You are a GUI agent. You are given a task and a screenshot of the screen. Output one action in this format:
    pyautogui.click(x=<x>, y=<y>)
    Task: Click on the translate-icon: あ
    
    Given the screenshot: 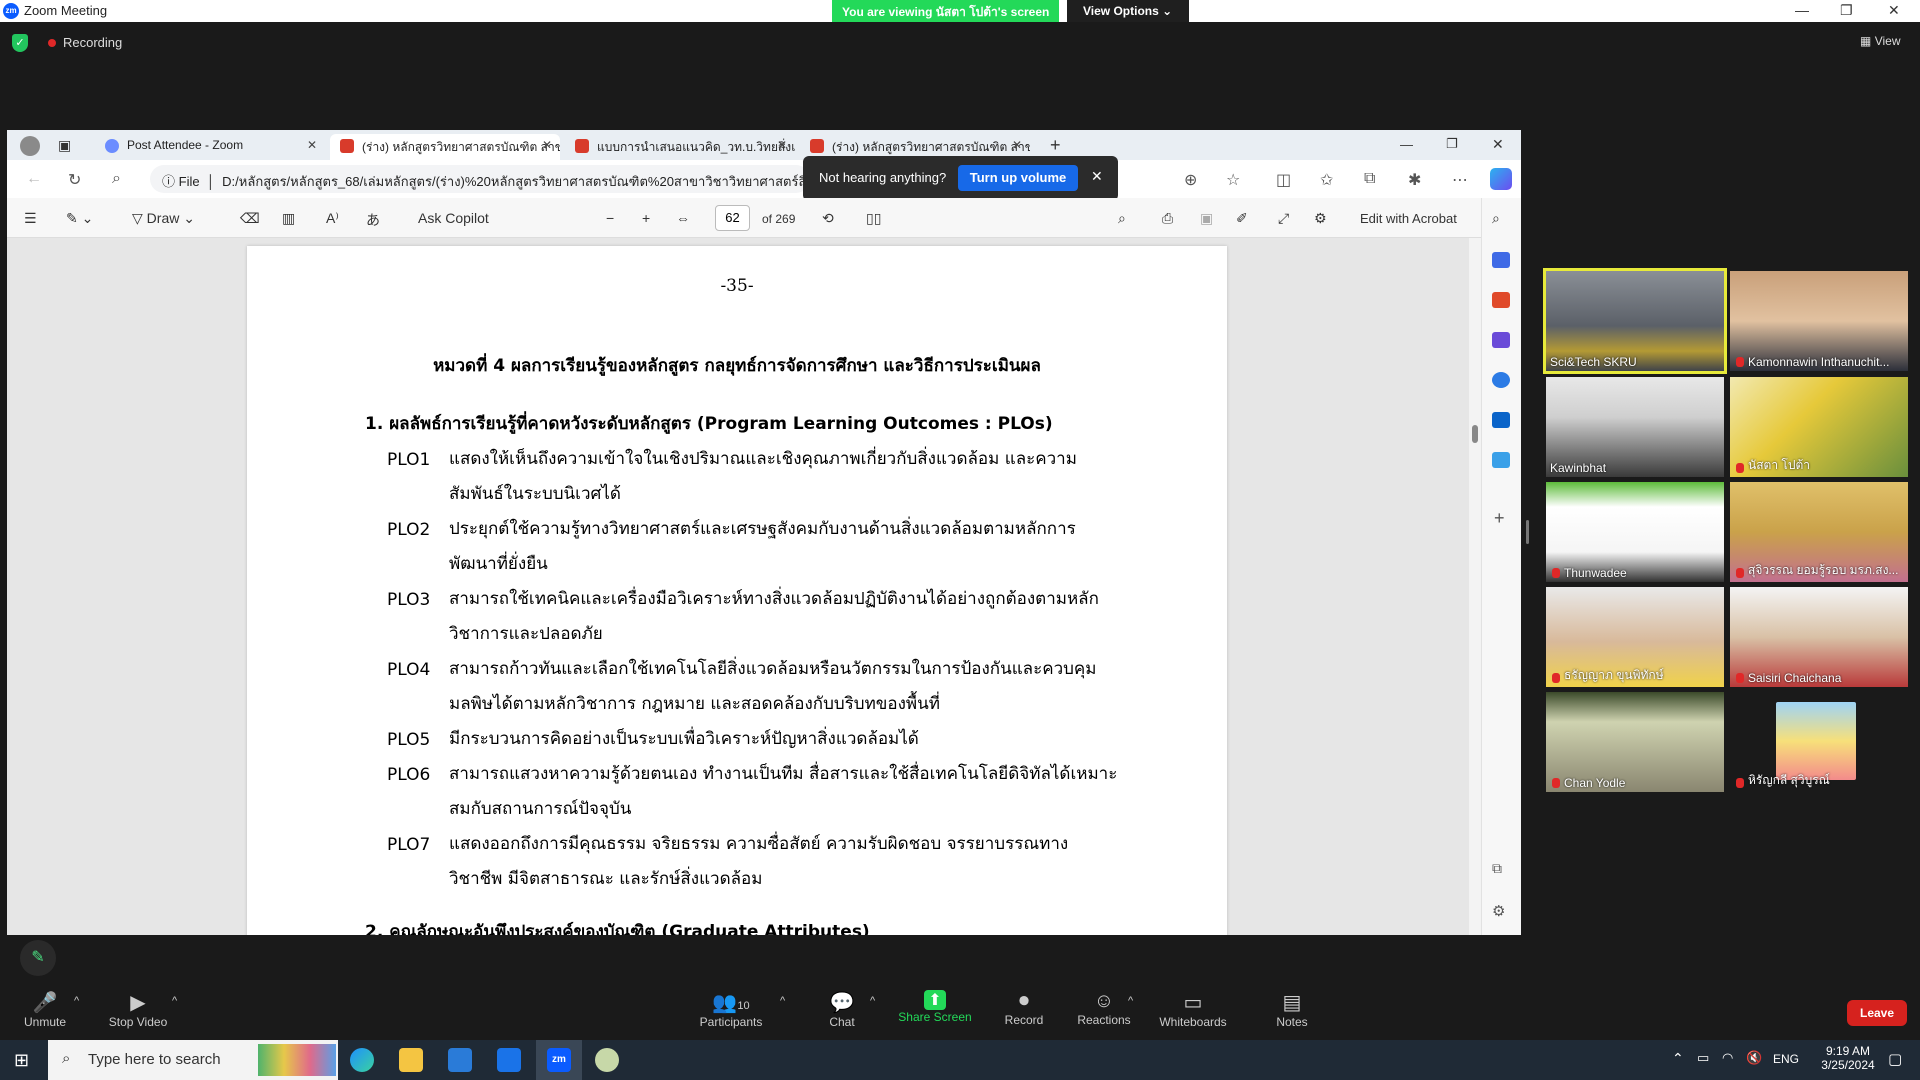 What is the action you would take?
    pyautogui.click(x=373, y=220)
    